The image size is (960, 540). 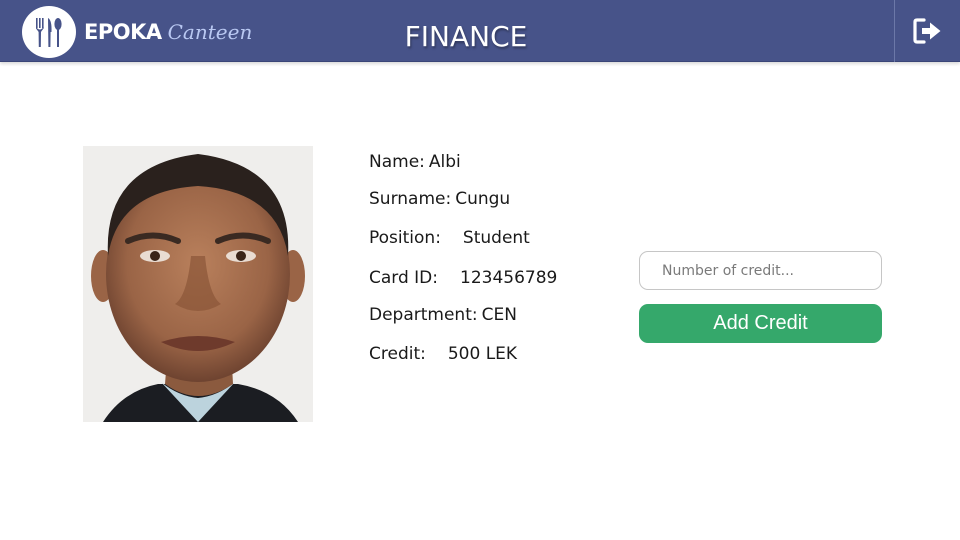 I want to click on field-value: 500 LEK, so click(x=482, y=354).